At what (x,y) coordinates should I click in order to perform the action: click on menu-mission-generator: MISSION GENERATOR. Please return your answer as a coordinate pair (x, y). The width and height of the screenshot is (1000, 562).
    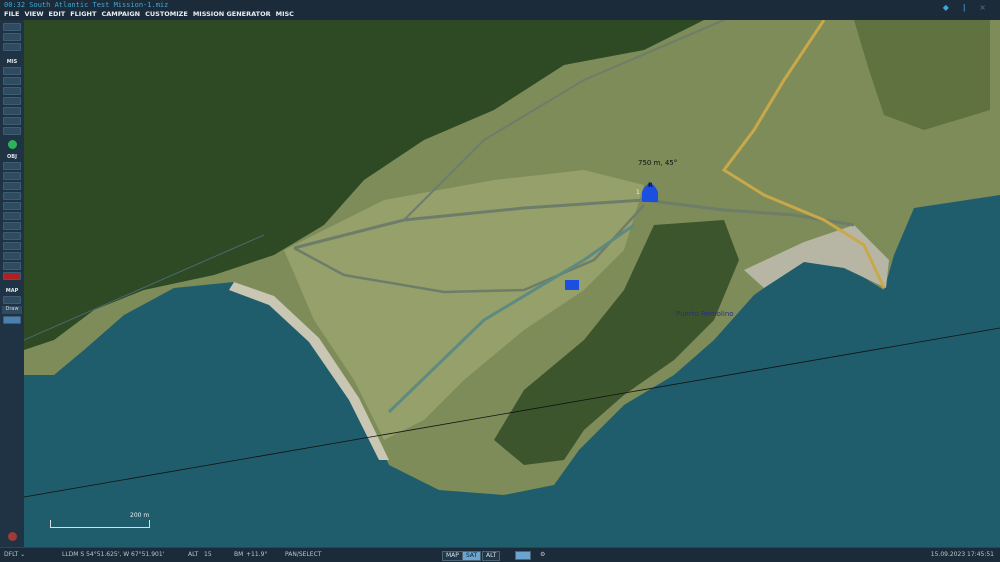
    Looking at the image, I should click on (232, 14).